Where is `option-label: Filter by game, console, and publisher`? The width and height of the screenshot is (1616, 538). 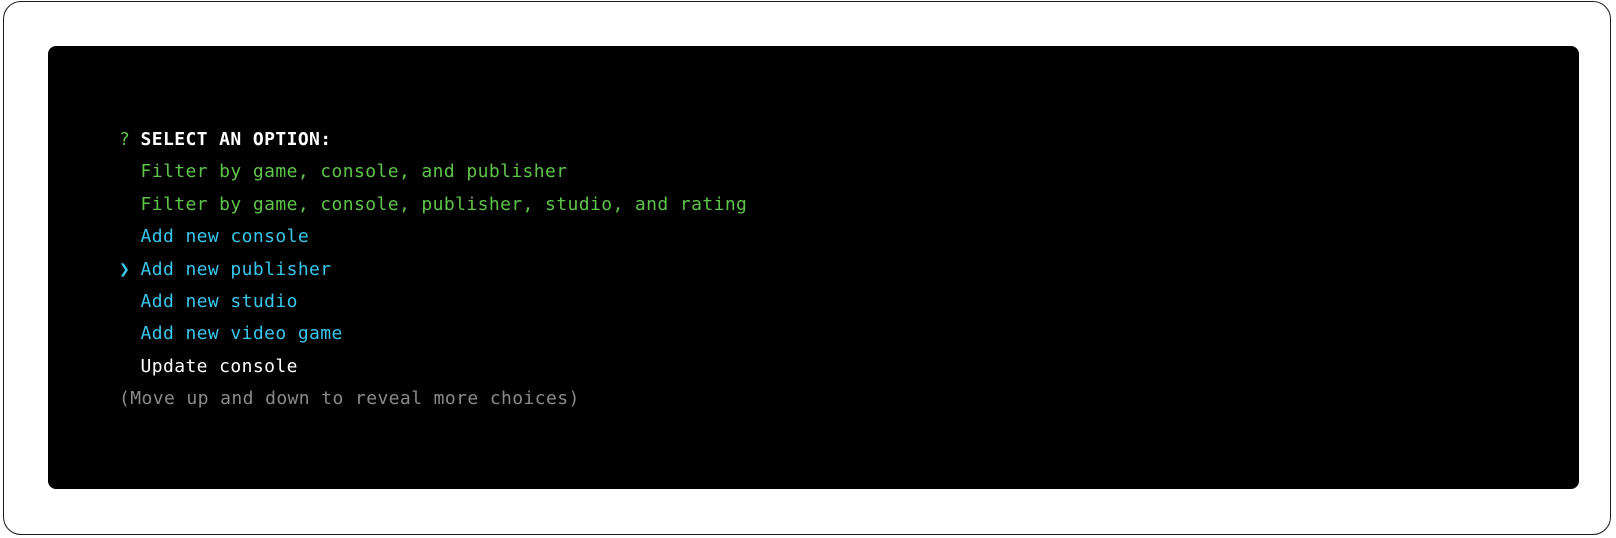 option-label: Filter by game, console, and publisher is located at coordinates (354, 172).